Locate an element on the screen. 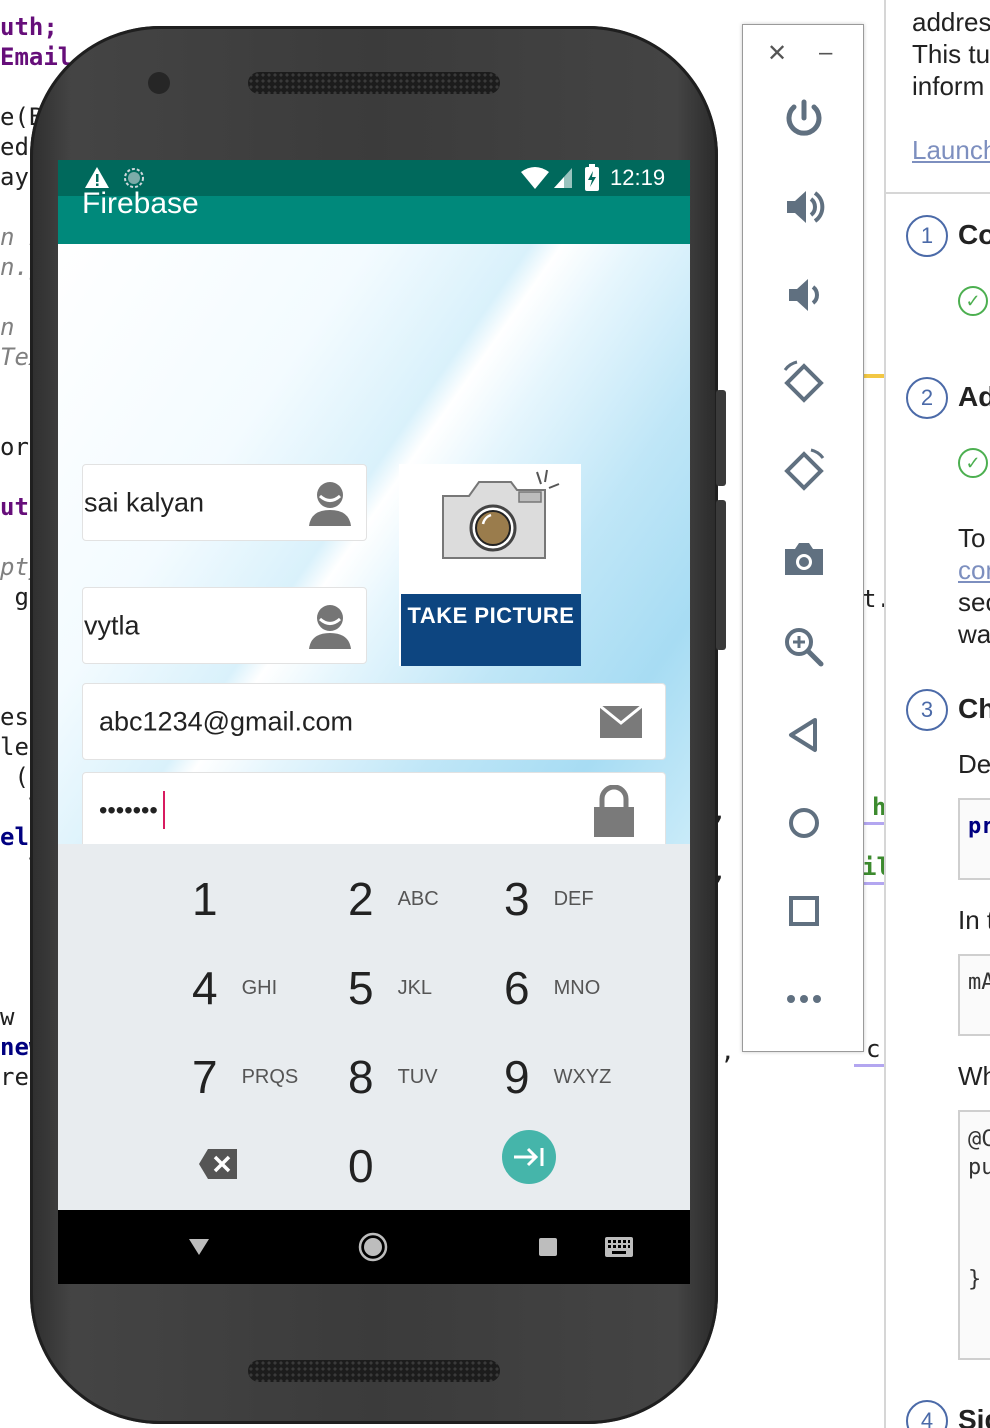  key-2: 2 ABC is located at coordinates (393, 899).